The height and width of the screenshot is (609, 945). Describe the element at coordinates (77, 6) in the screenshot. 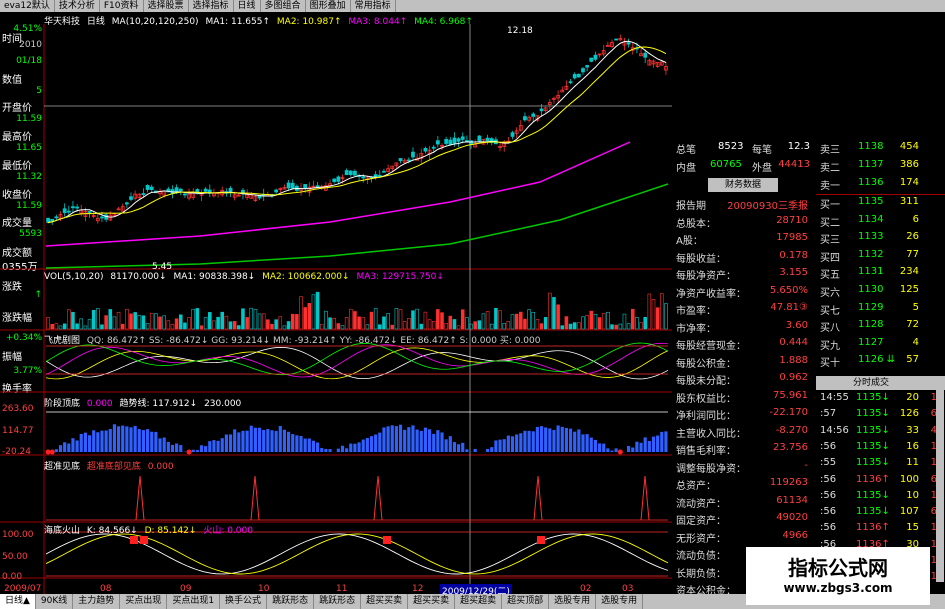

I see `menu-item-1: 技术分析` at that location.